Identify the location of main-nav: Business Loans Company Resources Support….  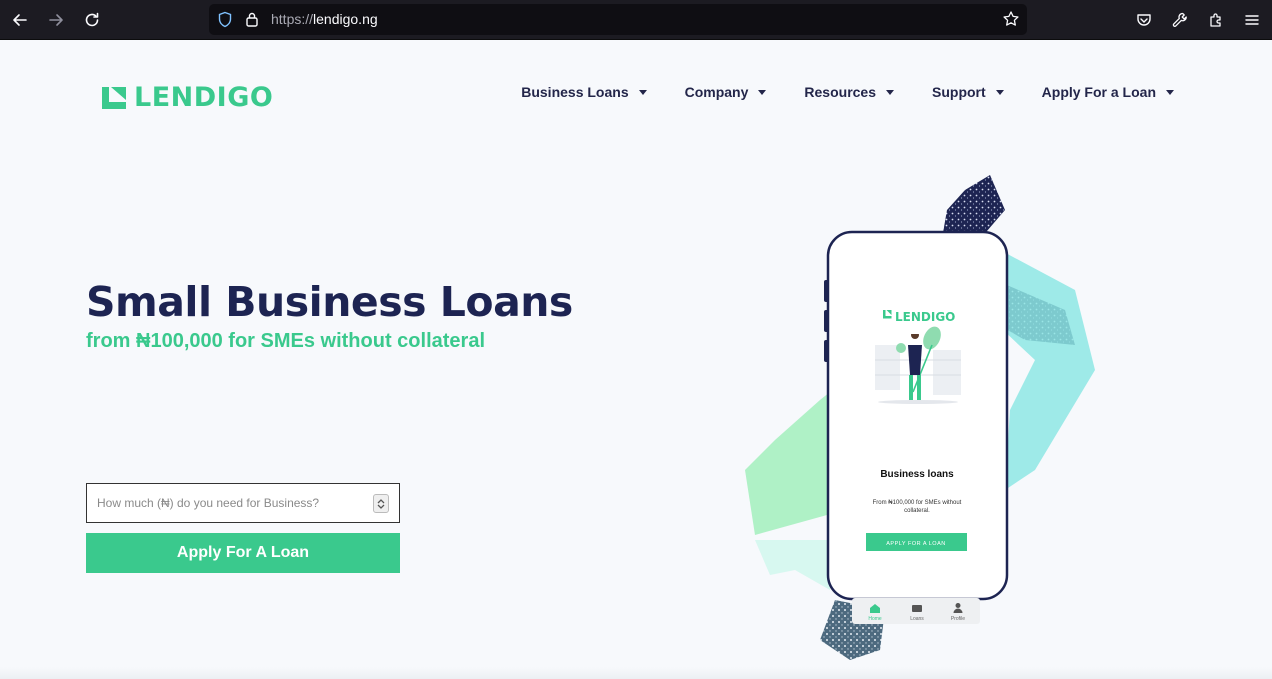
(828, 92).